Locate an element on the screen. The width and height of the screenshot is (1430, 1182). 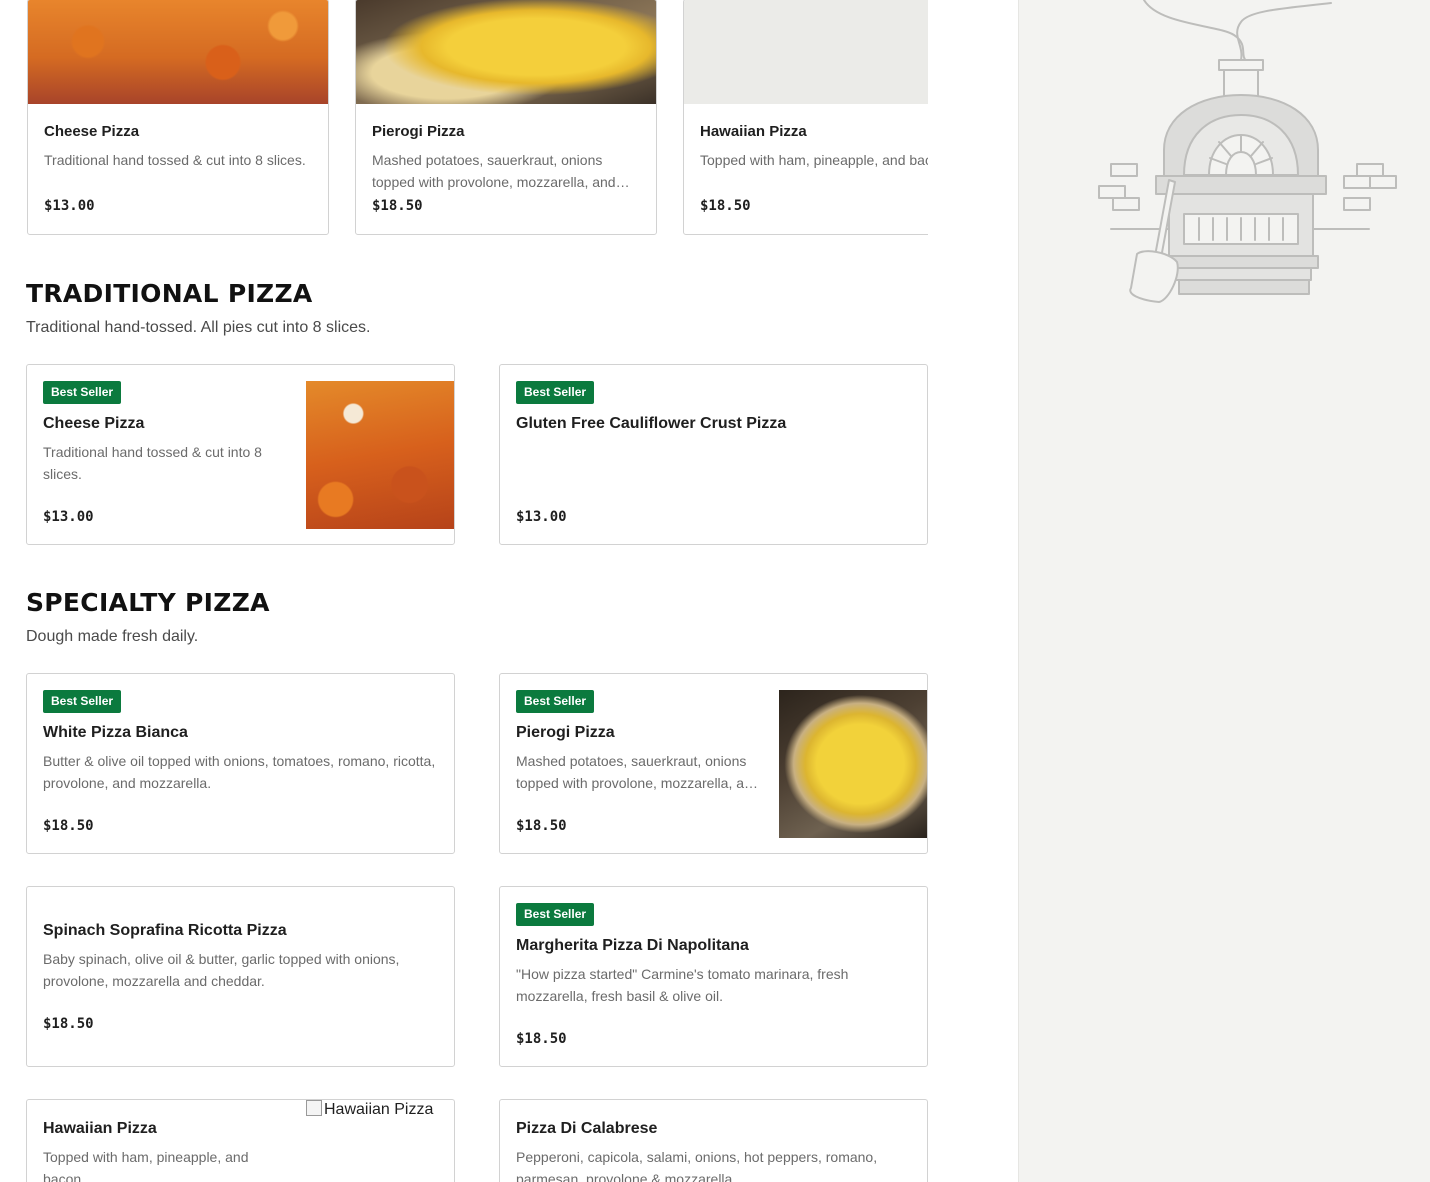
section-title-traditional: TRADITIONAL PIZZA is located at coordinates (169, 293).